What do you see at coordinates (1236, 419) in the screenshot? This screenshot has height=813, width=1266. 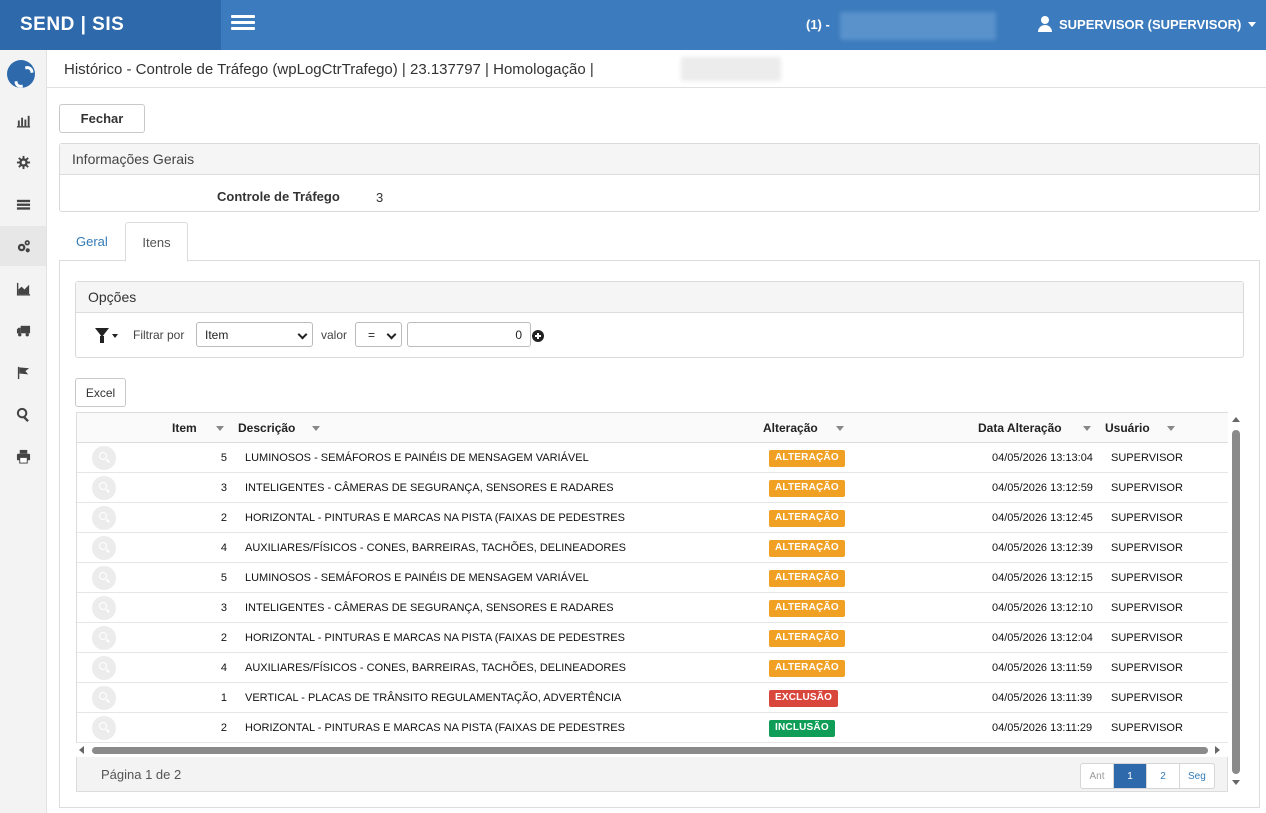 I see `scroll-up-icon` at bounding box center [1236, 419].